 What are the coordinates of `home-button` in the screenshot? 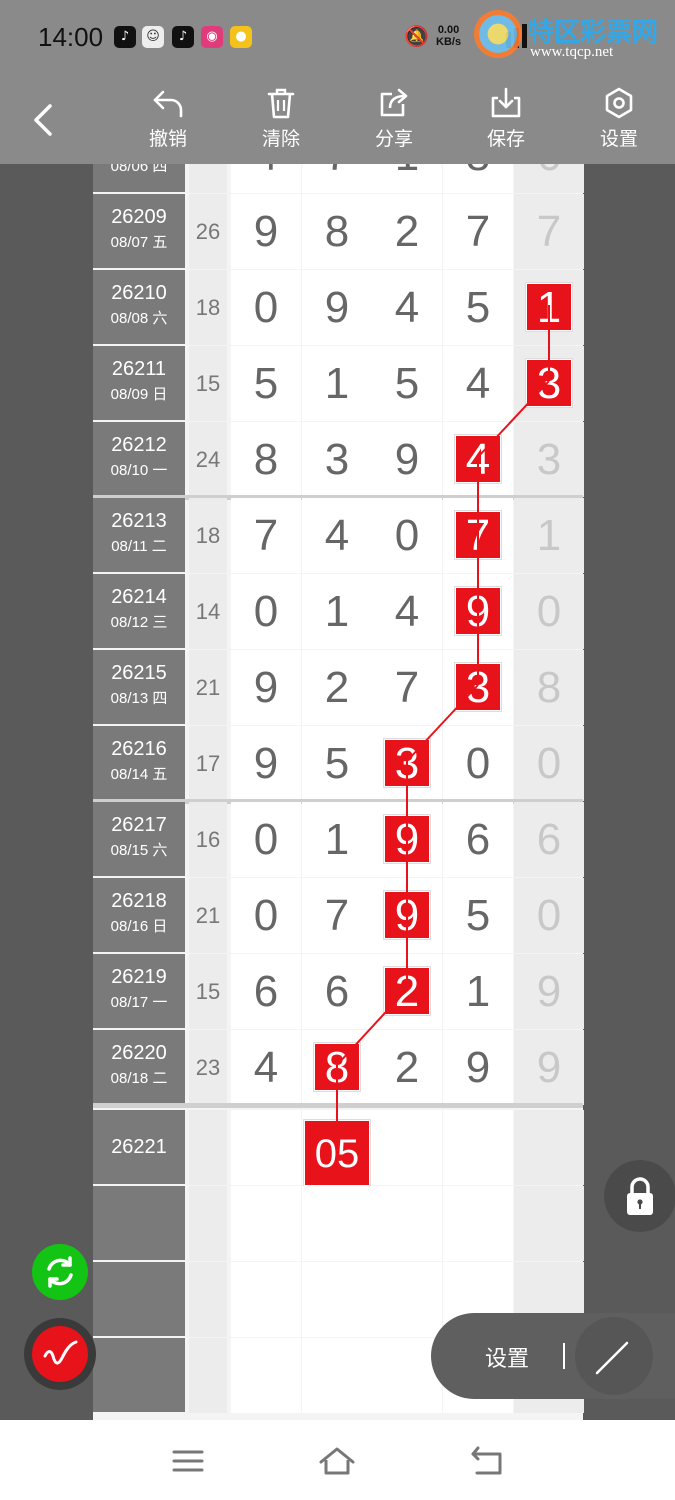 It's located at (337, 1461).